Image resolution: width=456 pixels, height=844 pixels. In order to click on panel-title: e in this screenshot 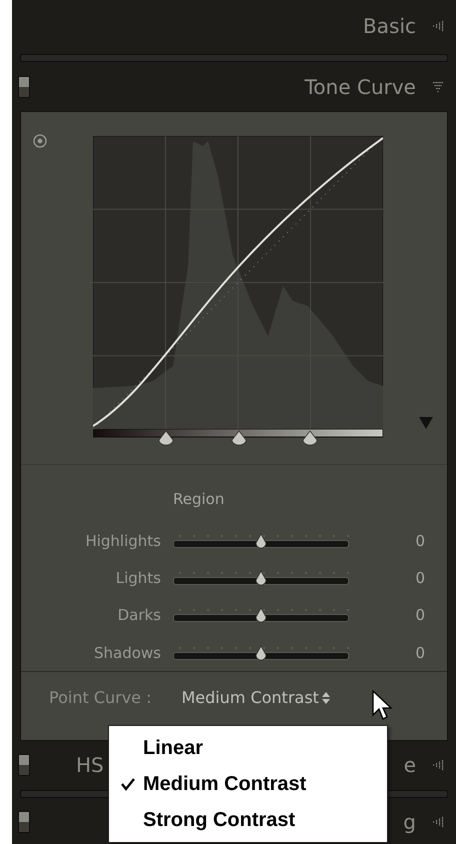, I will do `click(410, 764)`.